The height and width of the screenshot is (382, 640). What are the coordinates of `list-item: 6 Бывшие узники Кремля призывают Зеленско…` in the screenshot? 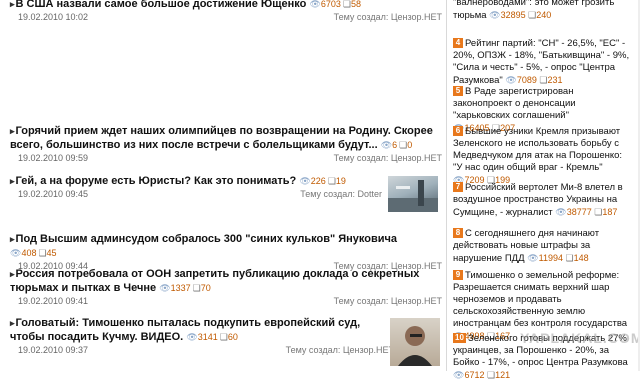 It's located at (543, 156).